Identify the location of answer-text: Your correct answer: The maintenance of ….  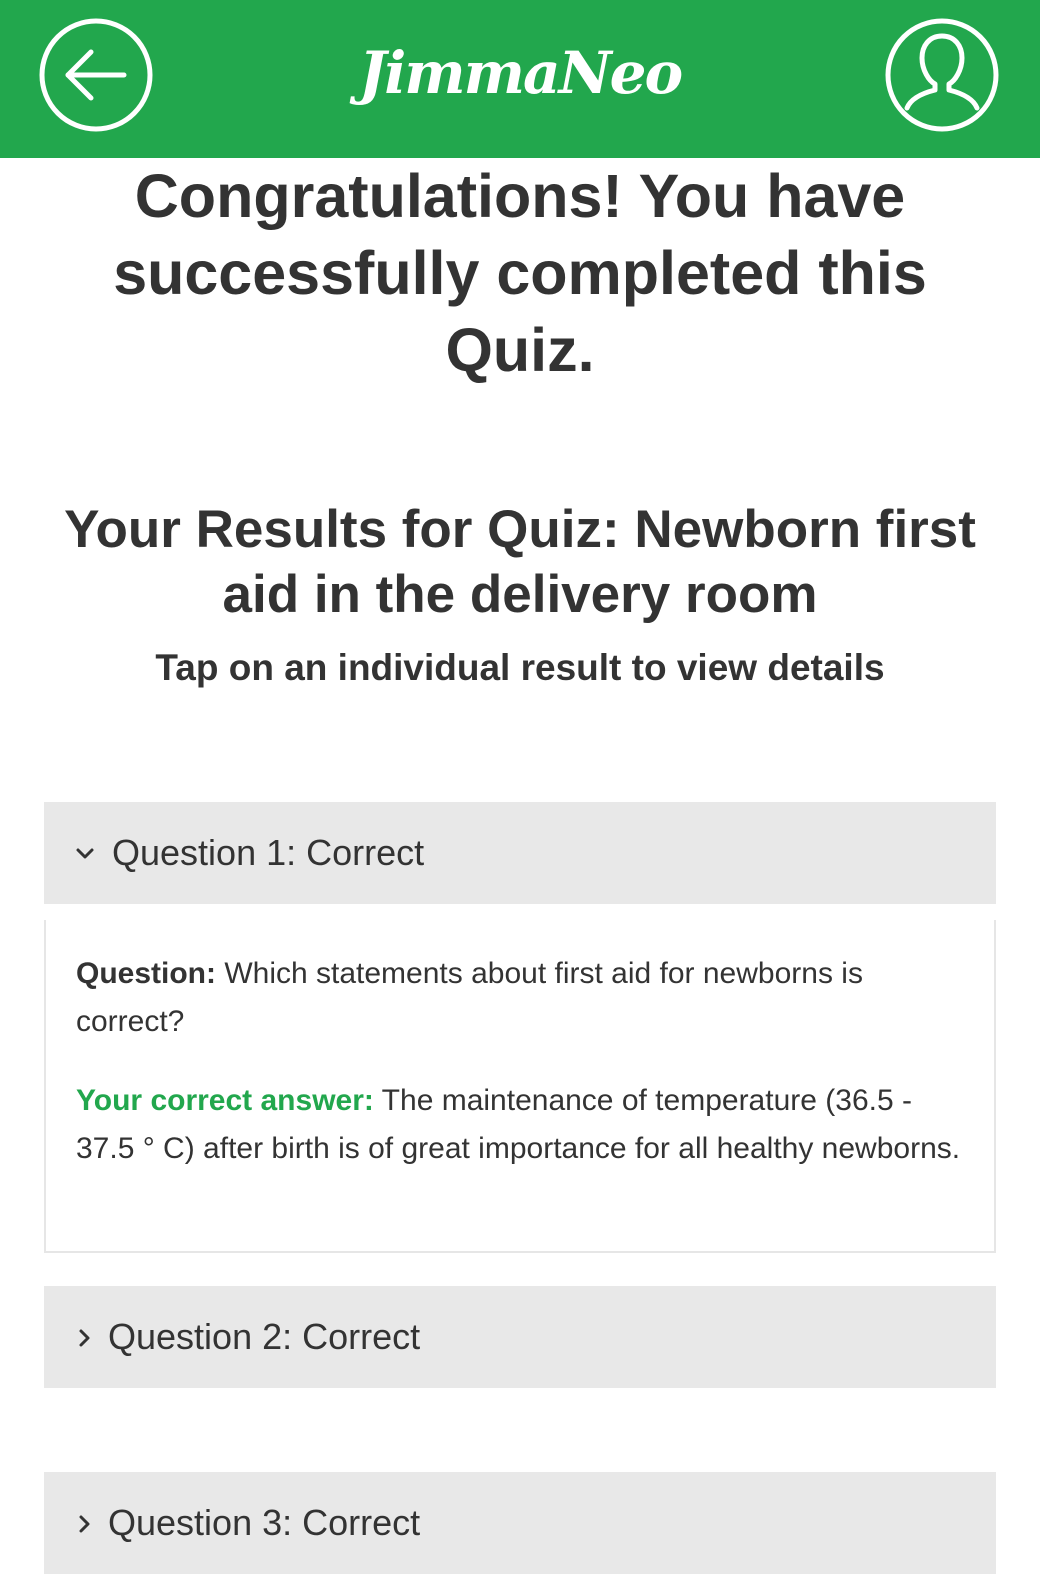
(520, 1125).